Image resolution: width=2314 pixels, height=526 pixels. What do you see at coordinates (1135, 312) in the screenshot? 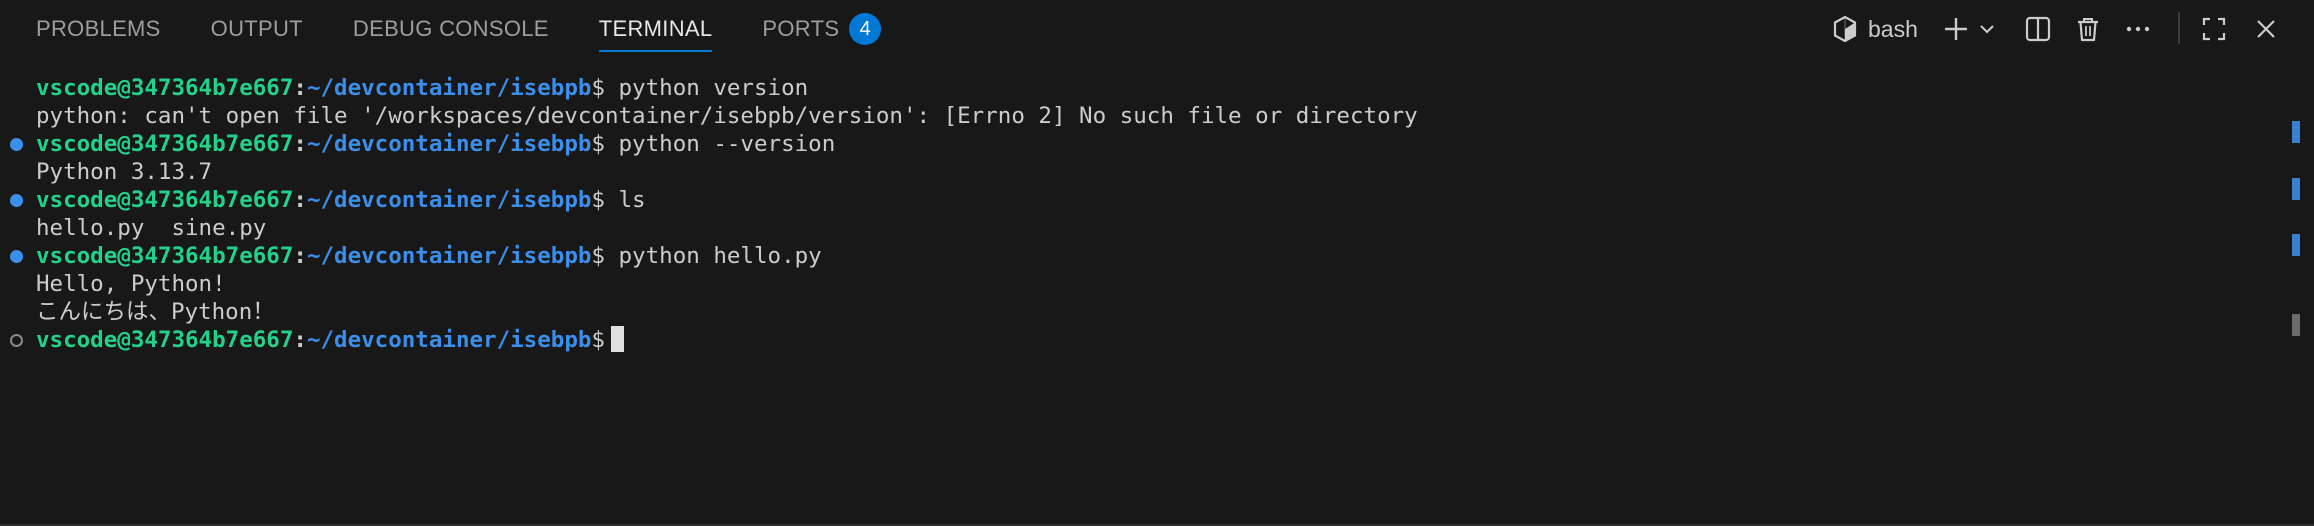
I see `terminal-line: こんにちは、Python！` at bounding box center [1135, 312].